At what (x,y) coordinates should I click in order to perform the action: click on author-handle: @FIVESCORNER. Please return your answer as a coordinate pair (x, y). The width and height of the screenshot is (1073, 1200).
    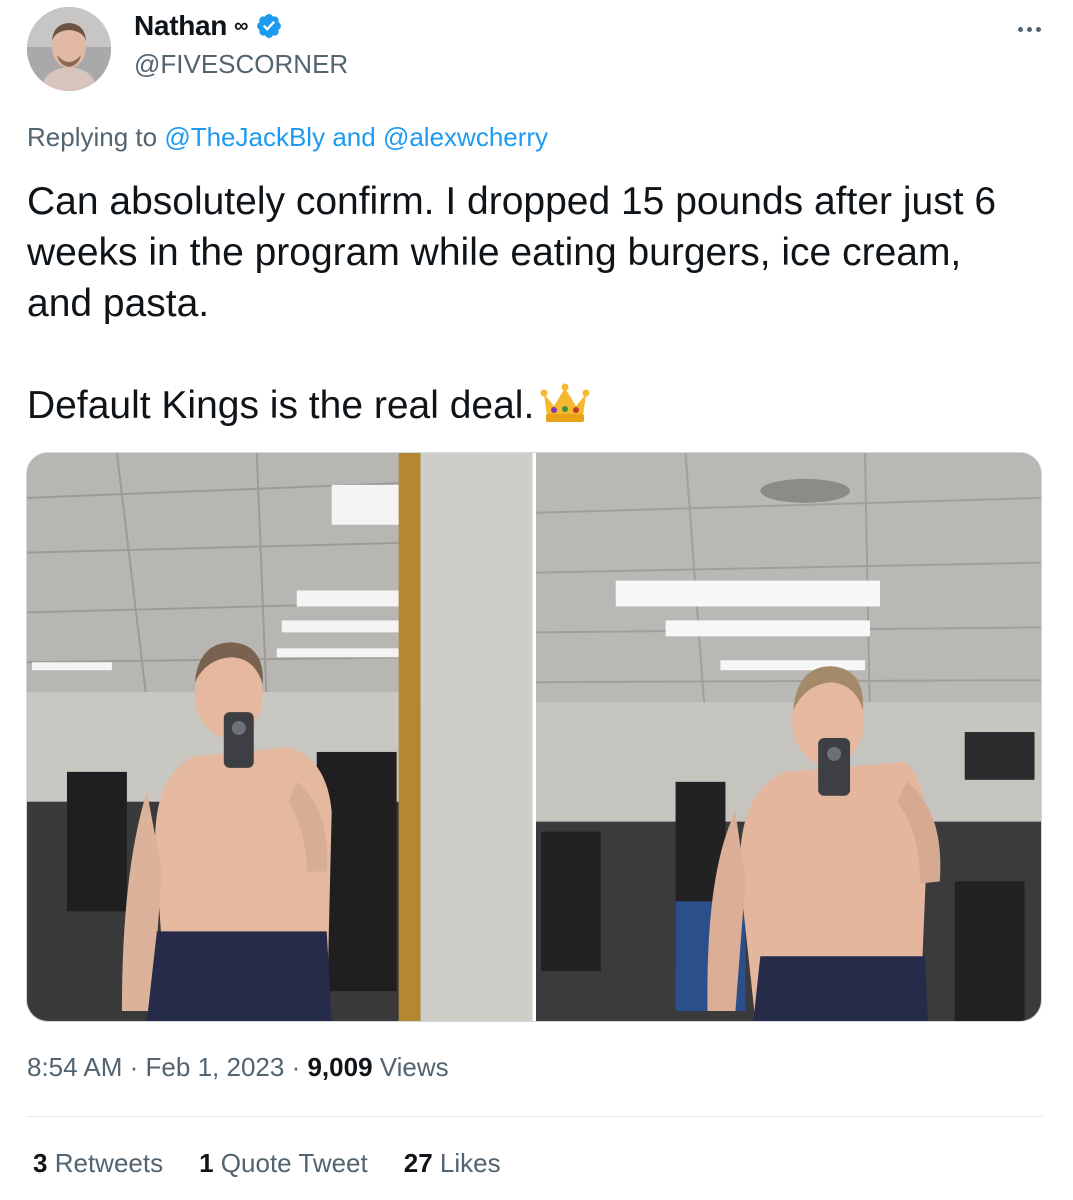
    Looking at the image, I should click on (241, 64).